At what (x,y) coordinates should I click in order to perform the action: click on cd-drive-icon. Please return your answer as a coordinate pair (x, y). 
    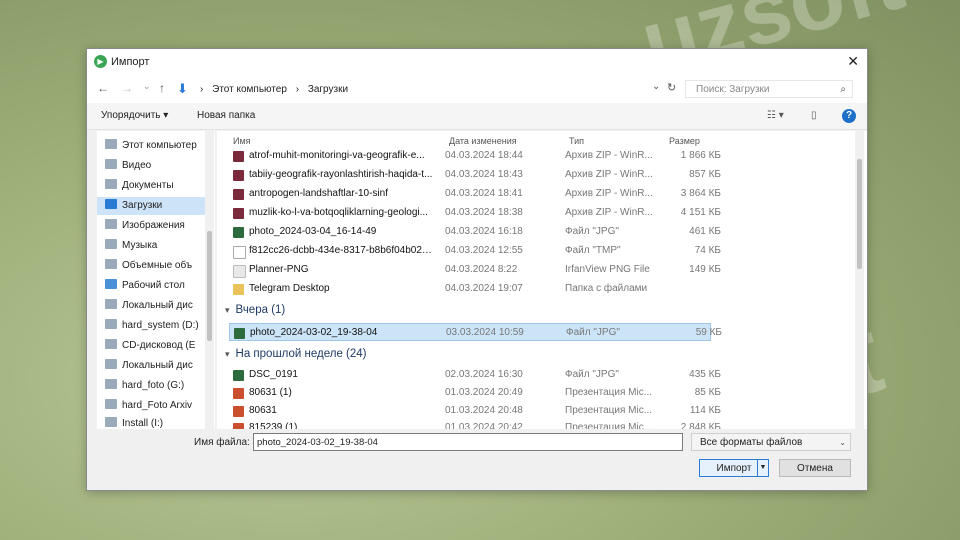
    Looking at the image, I should click on (111, 344).